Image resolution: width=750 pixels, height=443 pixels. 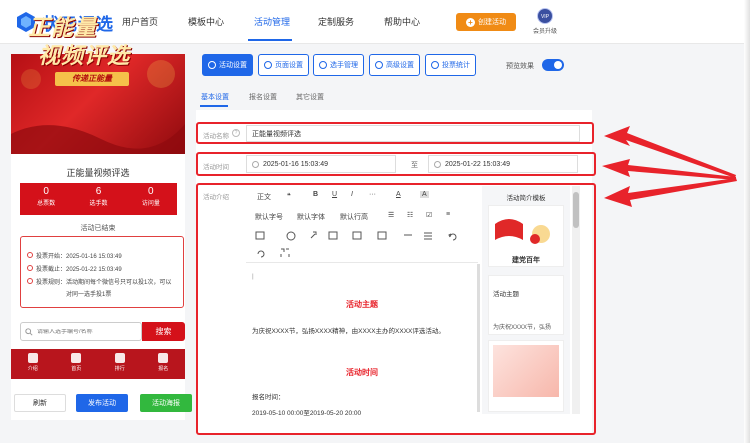 What do you see at coordinates (503, 164) in the screenshot?
I see `activity-end-time: 2025-01-22 15:03:49` at bounding box center [503, 164].